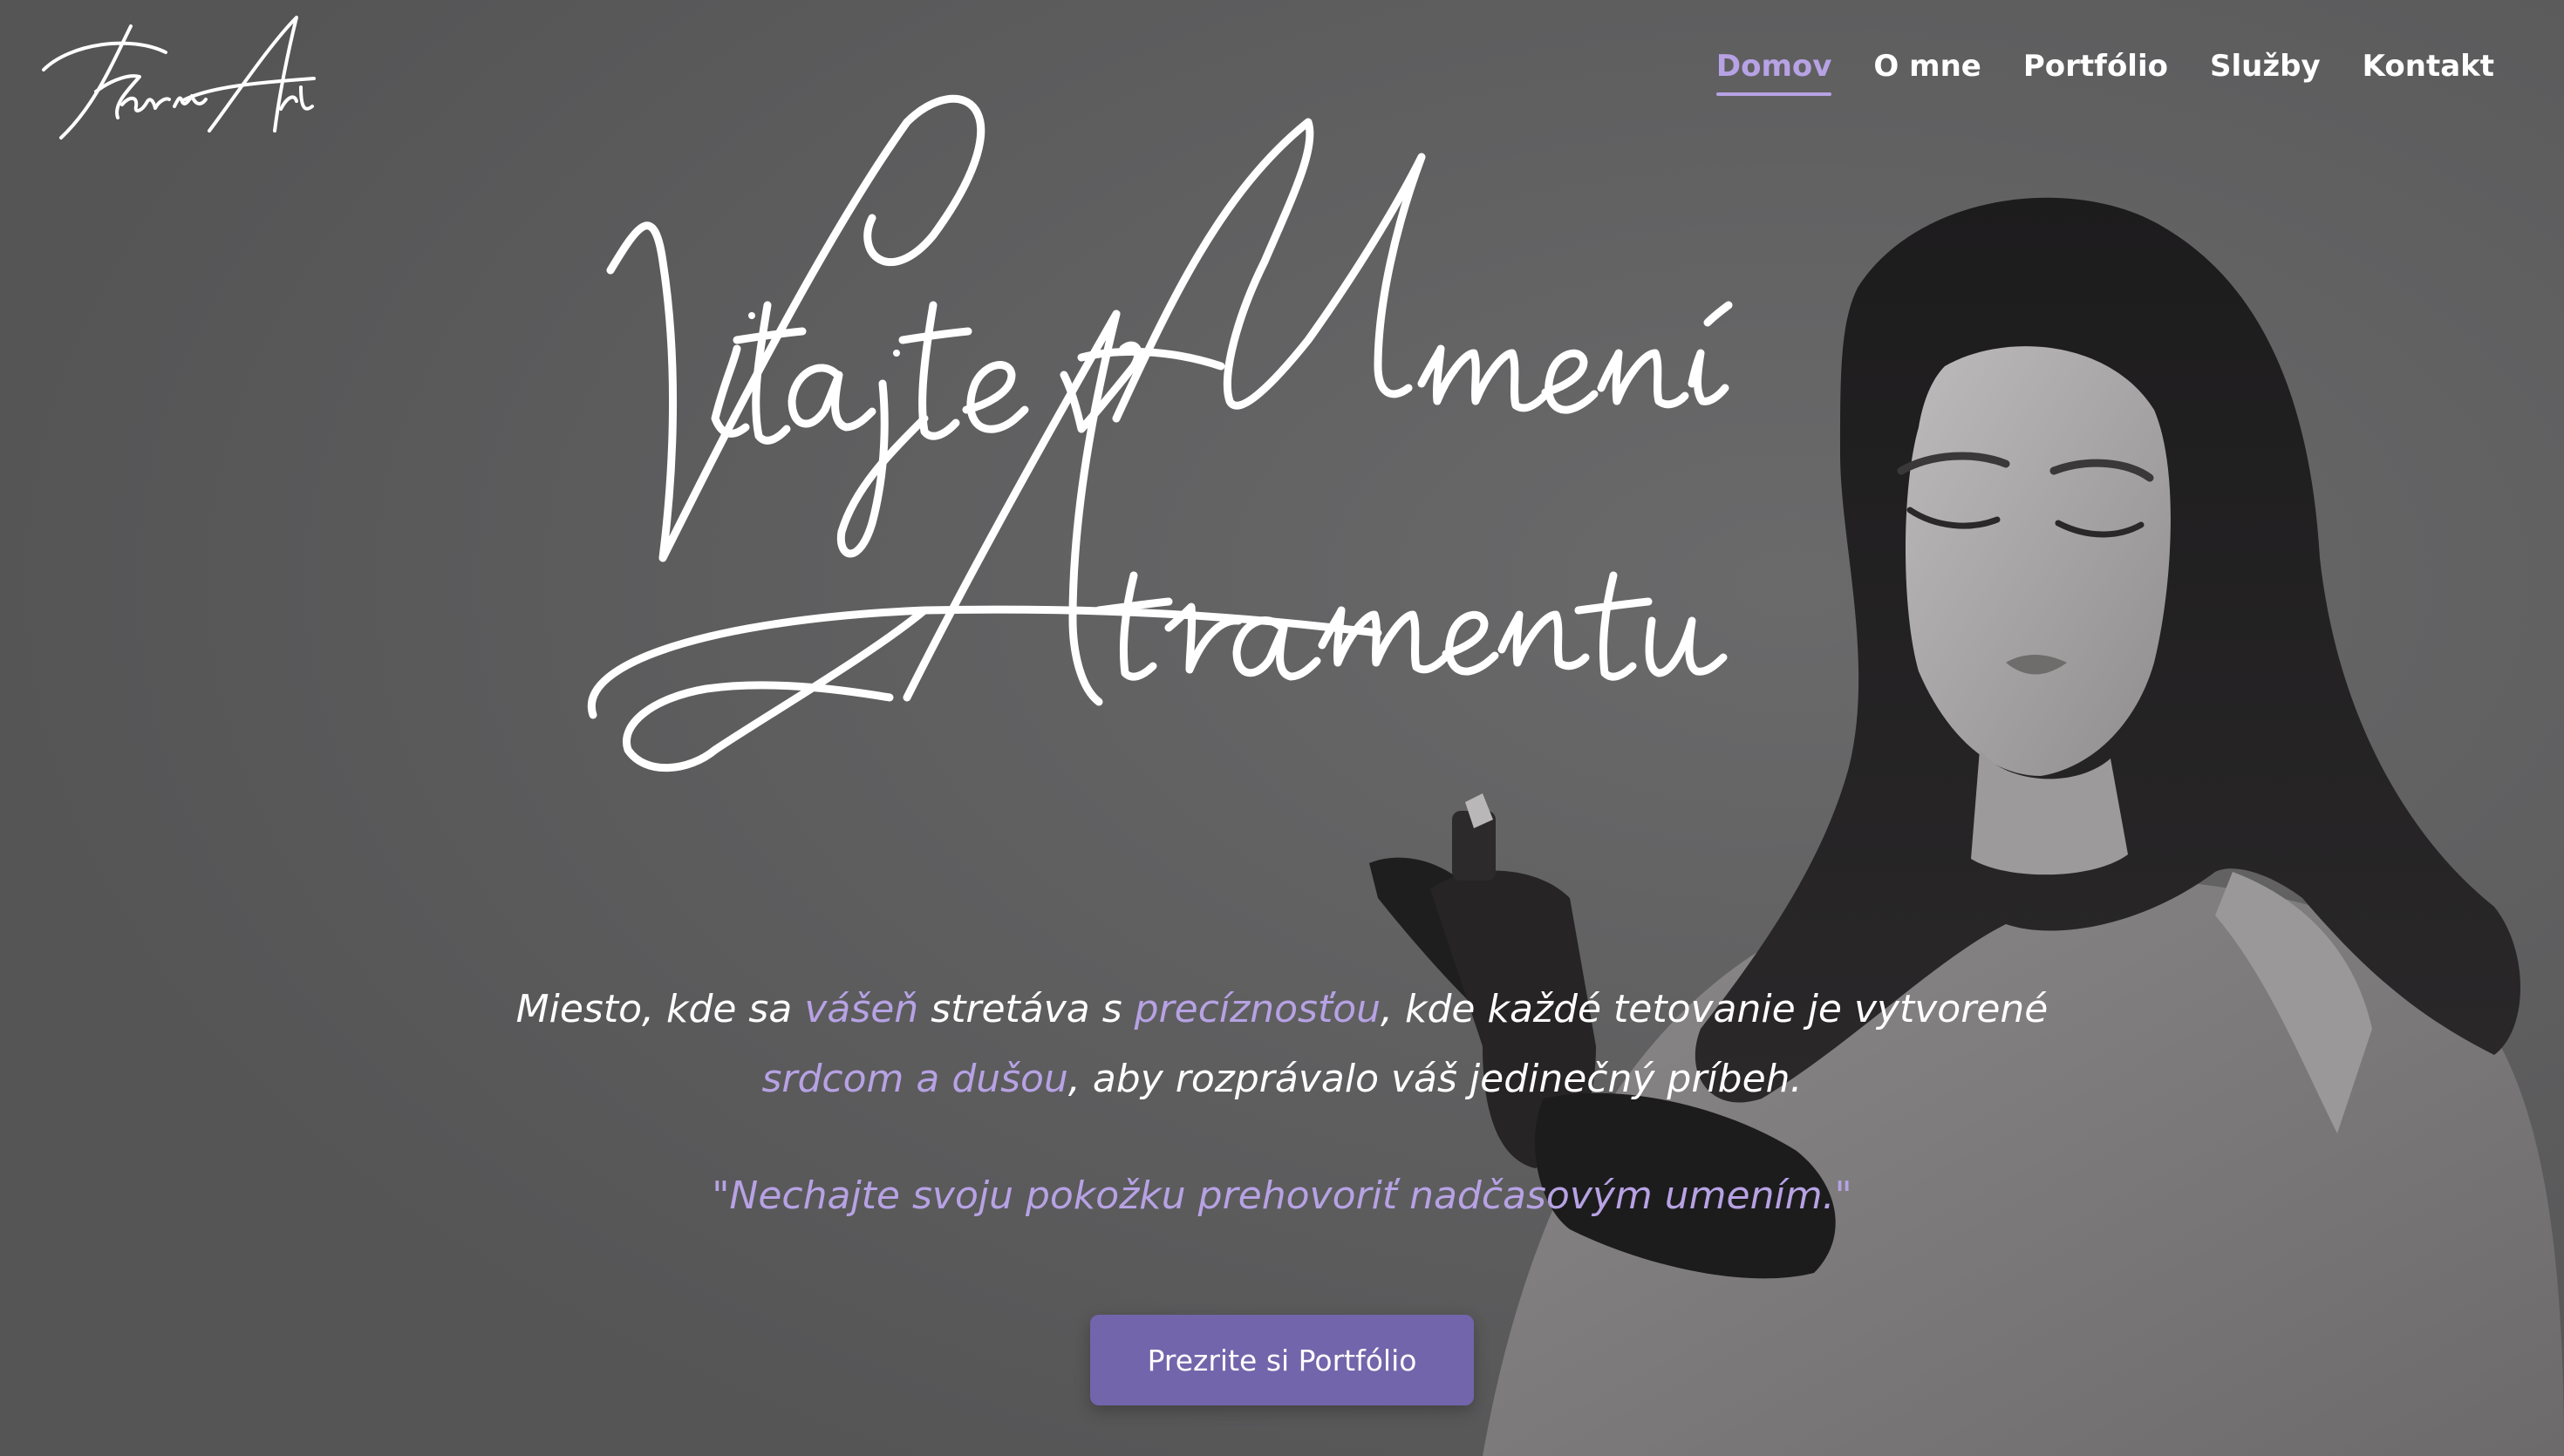 Image resolution: width=2564 pixels, height=1456 pixels. Describe the element at coordinates (2095, 72) in the screenshot. I see `nav-link-portfolio: Portfólio` at that location.